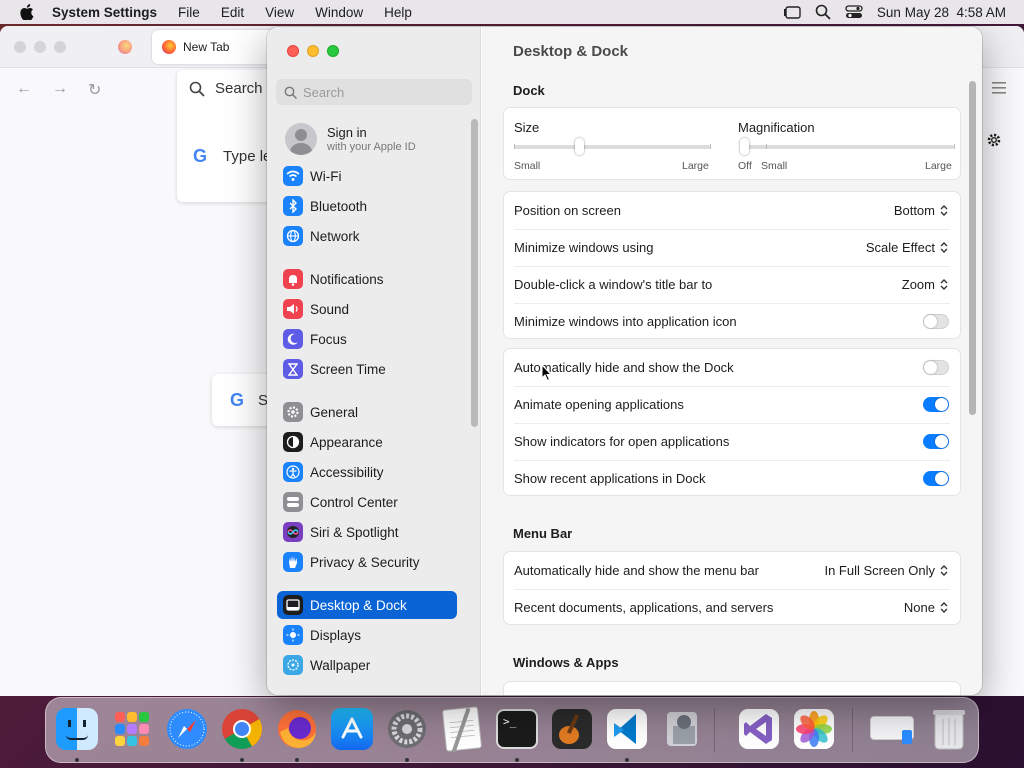 The height and width of the screenshot is (768, 1024). I want to click on vscode-icon, so click(627, 729).